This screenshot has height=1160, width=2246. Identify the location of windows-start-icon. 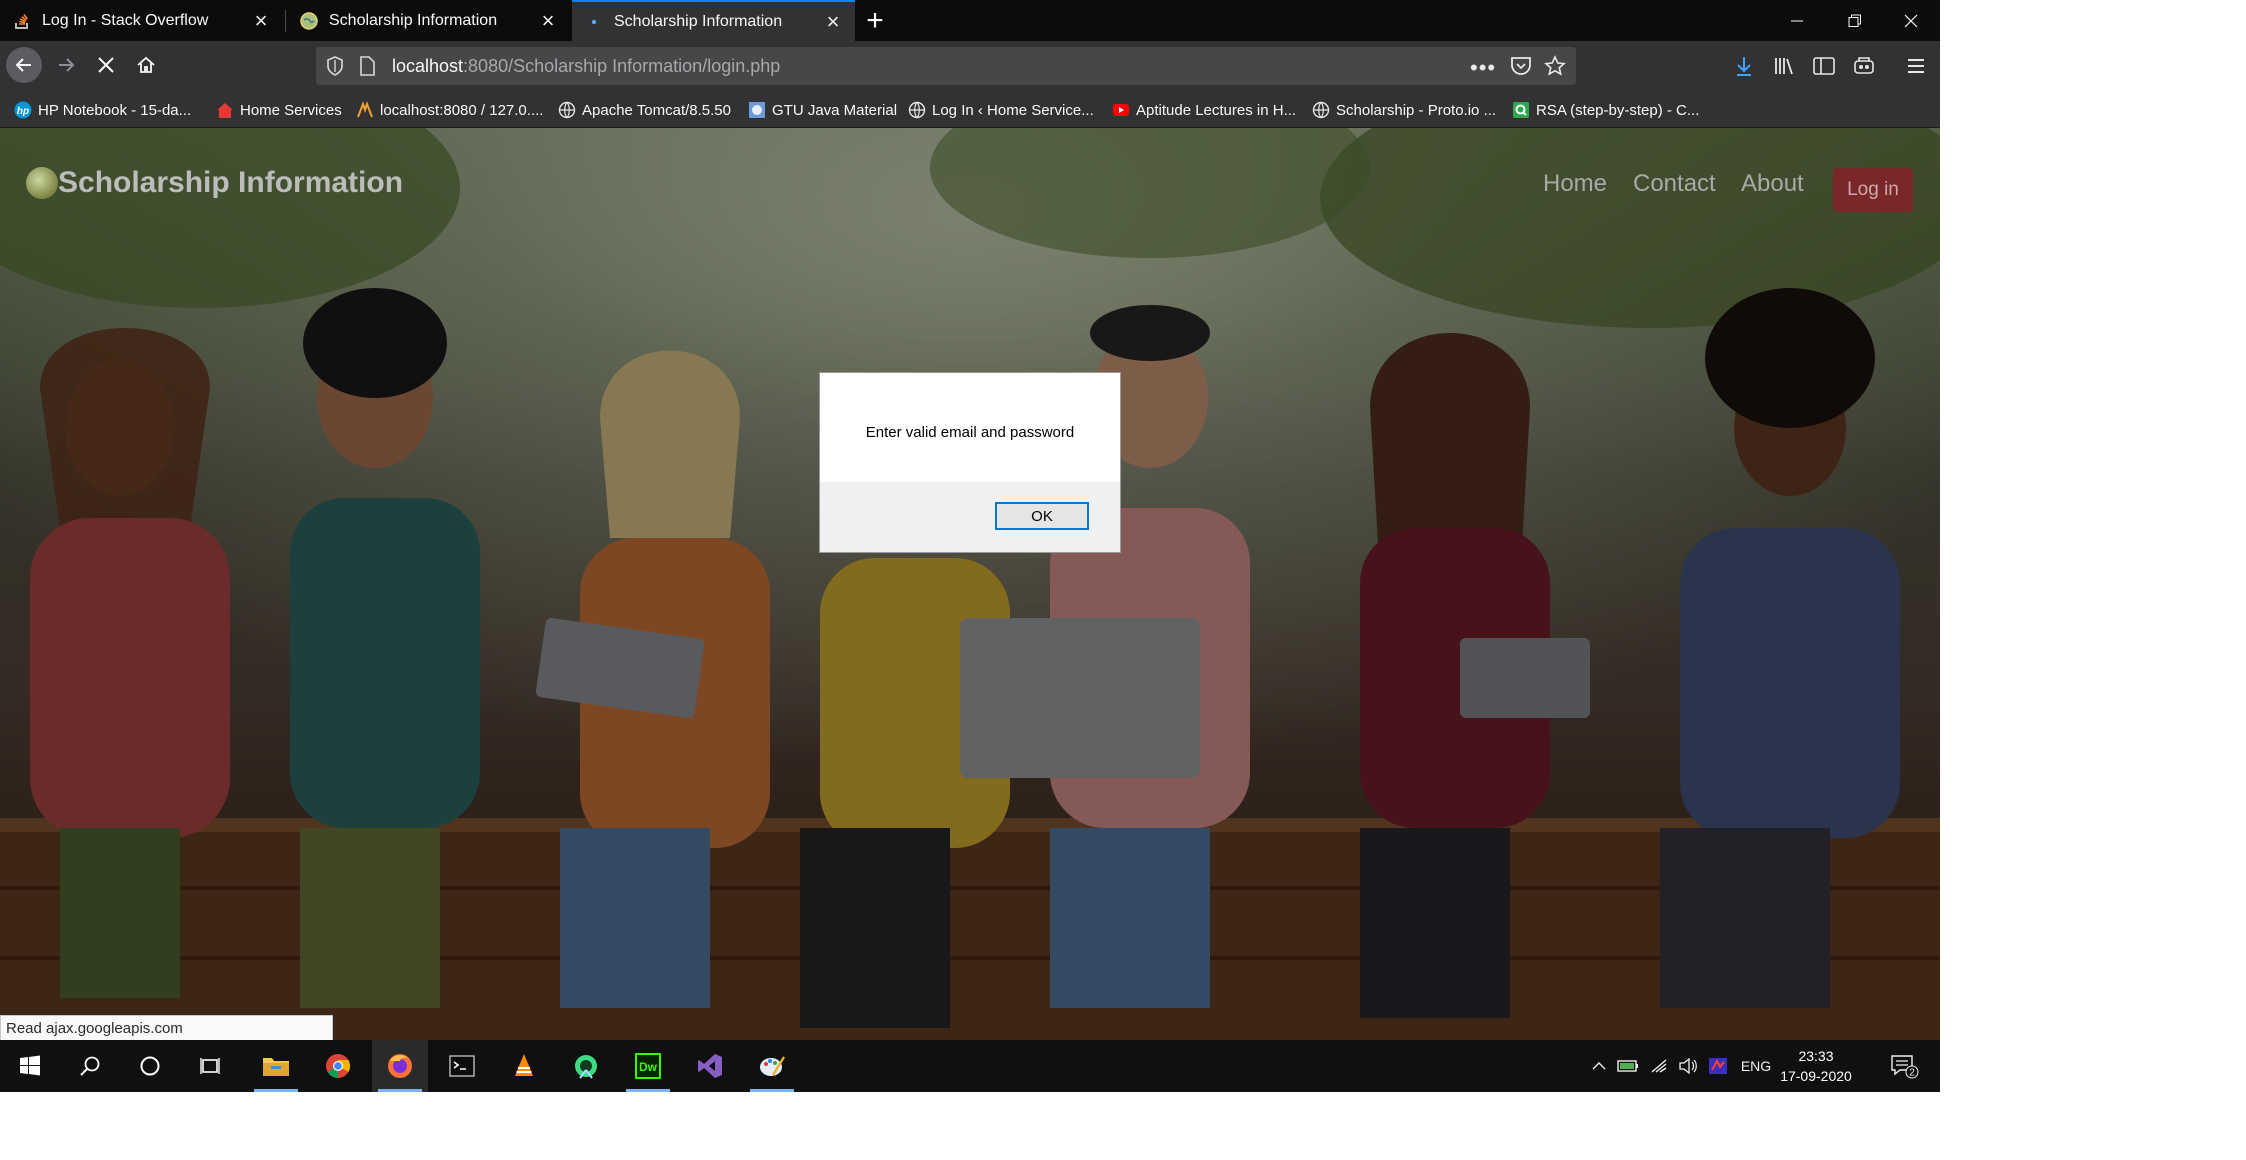
(30, 1066).